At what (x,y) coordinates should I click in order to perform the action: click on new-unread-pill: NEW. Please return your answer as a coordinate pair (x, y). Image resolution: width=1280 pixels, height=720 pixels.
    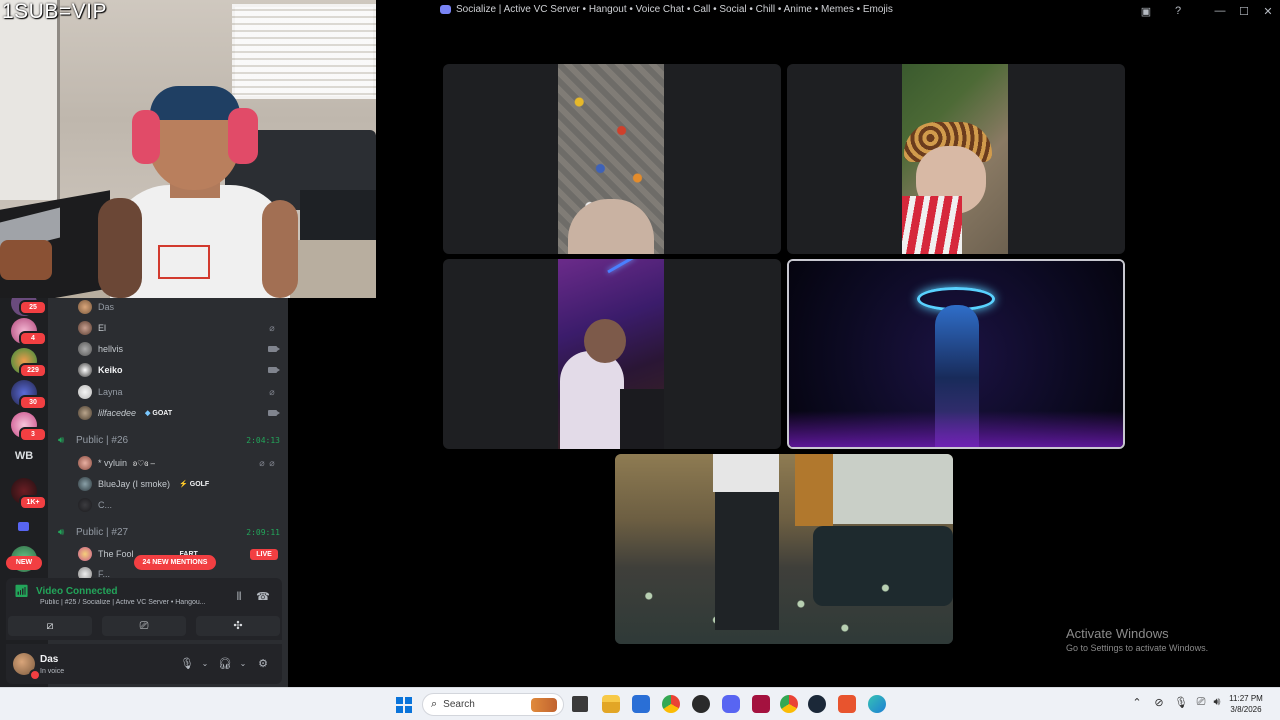
    Looking at the image, I should click on (24, 563).